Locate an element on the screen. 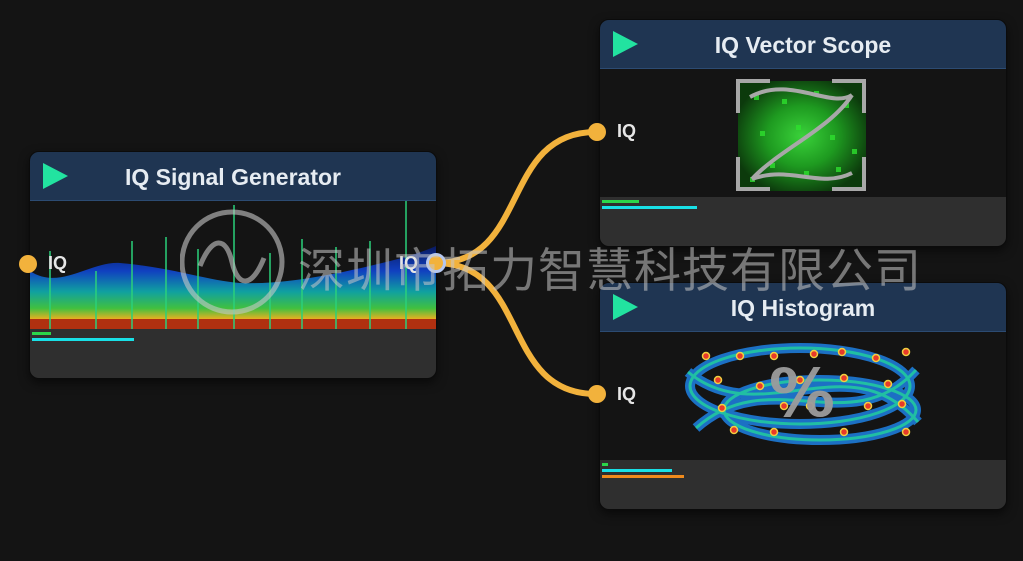 This screenshot has width=1023, height=561. histogram-heatmap-image: % is located at coordinates (803, 396).